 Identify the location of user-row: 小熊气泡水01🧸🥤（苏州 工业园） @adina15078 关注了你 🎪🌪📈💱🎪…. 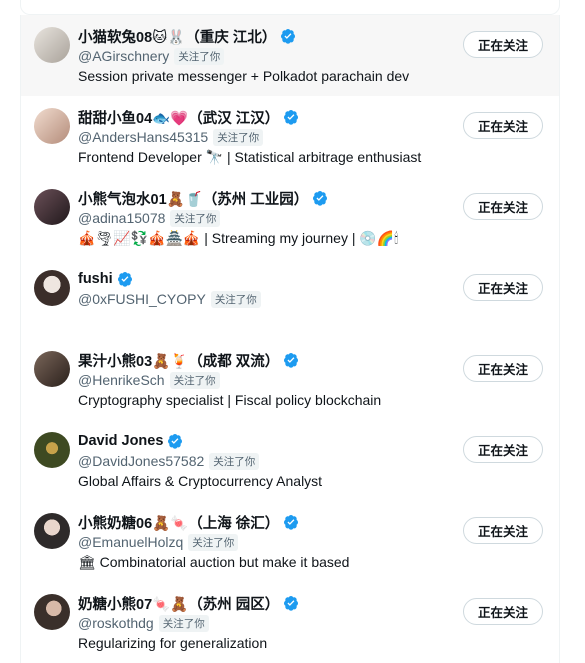
(290, 217).